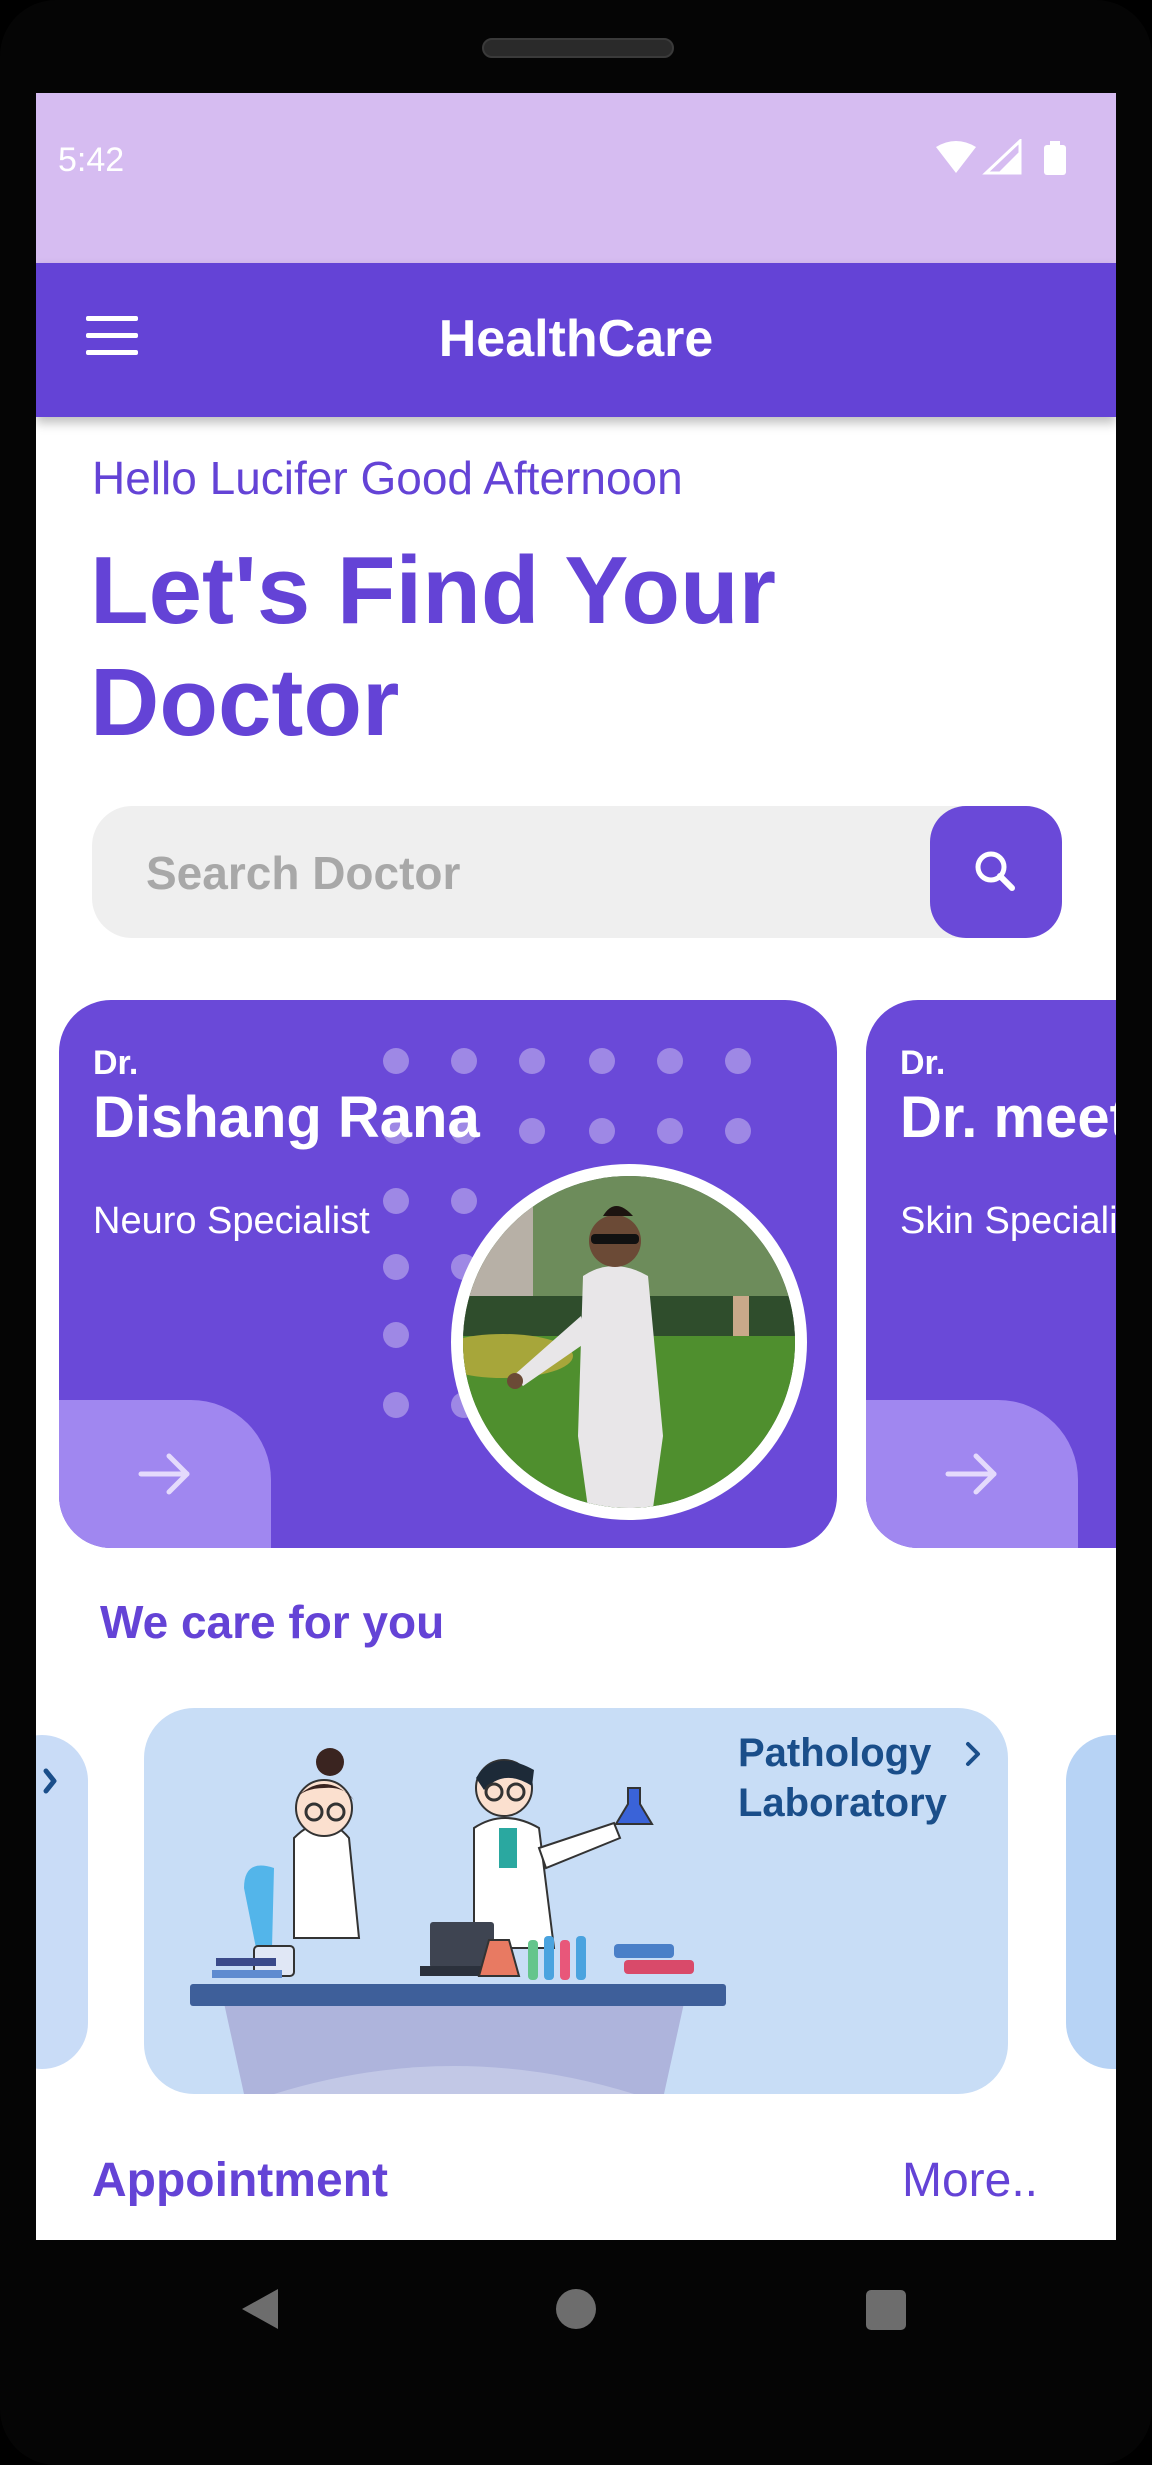 This screenshot has height=2465, width=1152. Describe the element at coordinates (458, 1921) in the screenshot. I see `lab-illustration` at that location.